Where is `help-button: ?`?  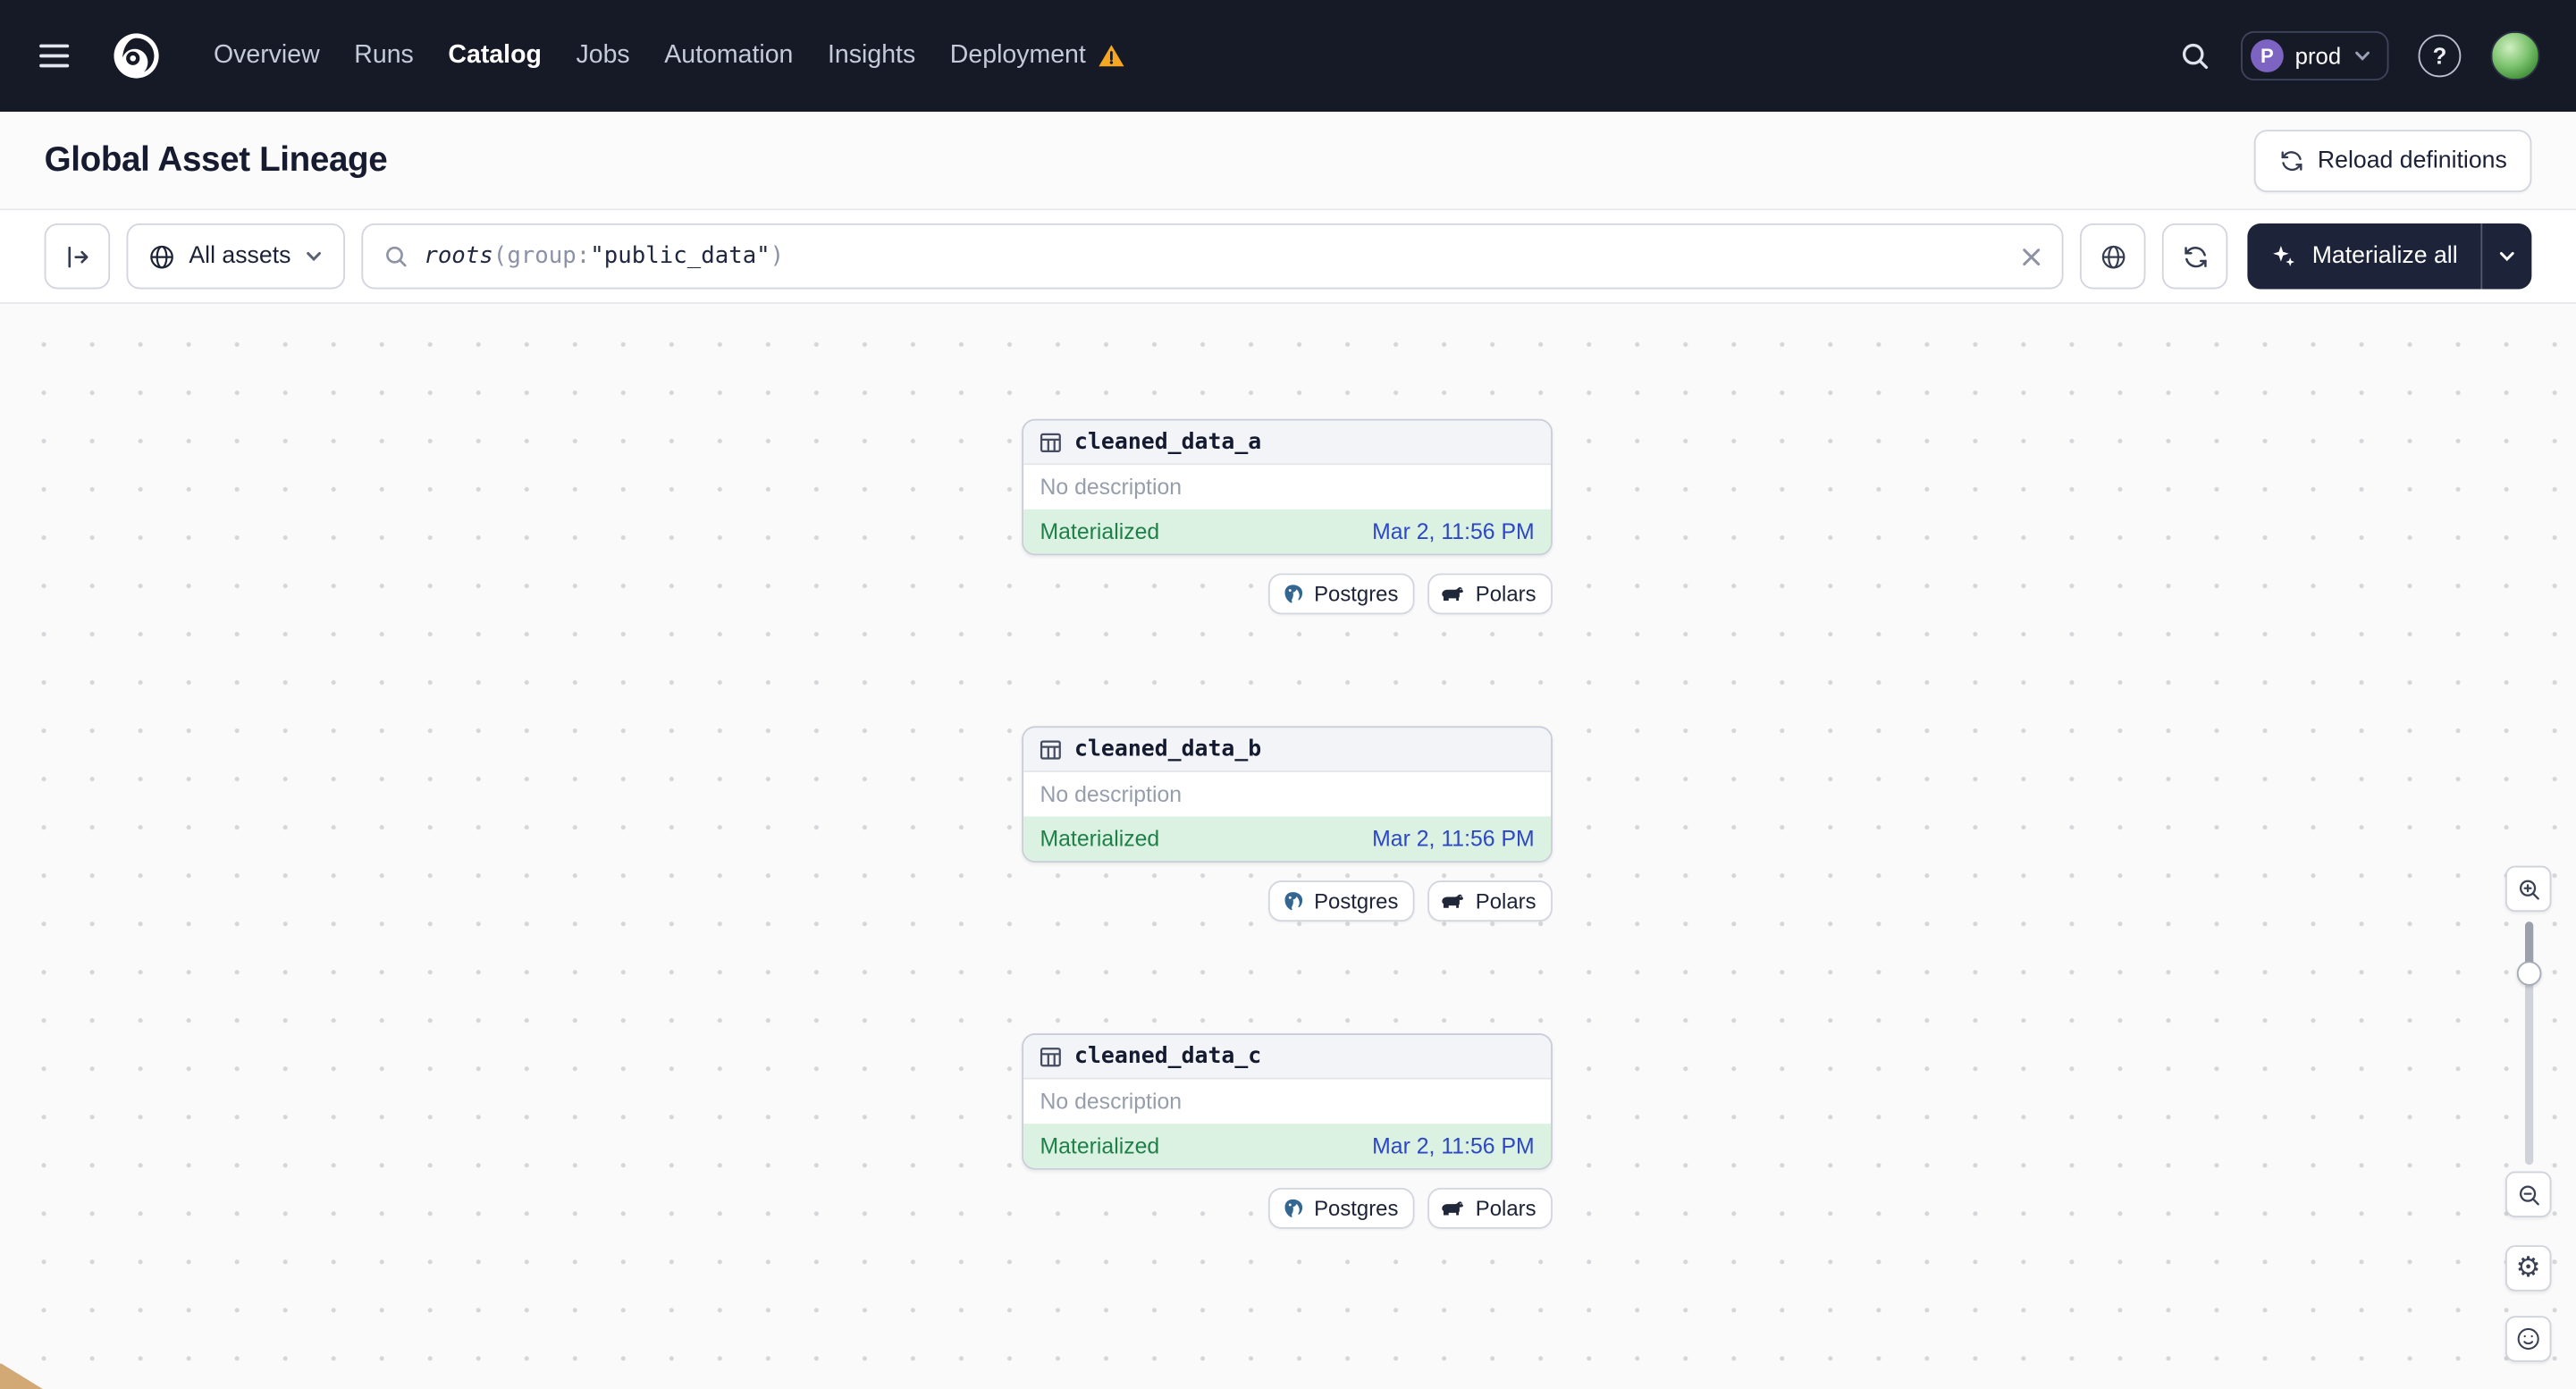
help-button: ? is located at coordinates (2440, 56).